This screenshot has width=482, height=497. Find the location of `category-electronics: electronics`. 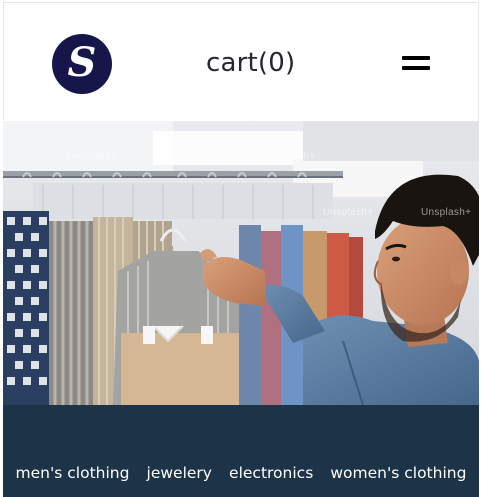

category-electronics: electronics is located at coordinates (271, 473).